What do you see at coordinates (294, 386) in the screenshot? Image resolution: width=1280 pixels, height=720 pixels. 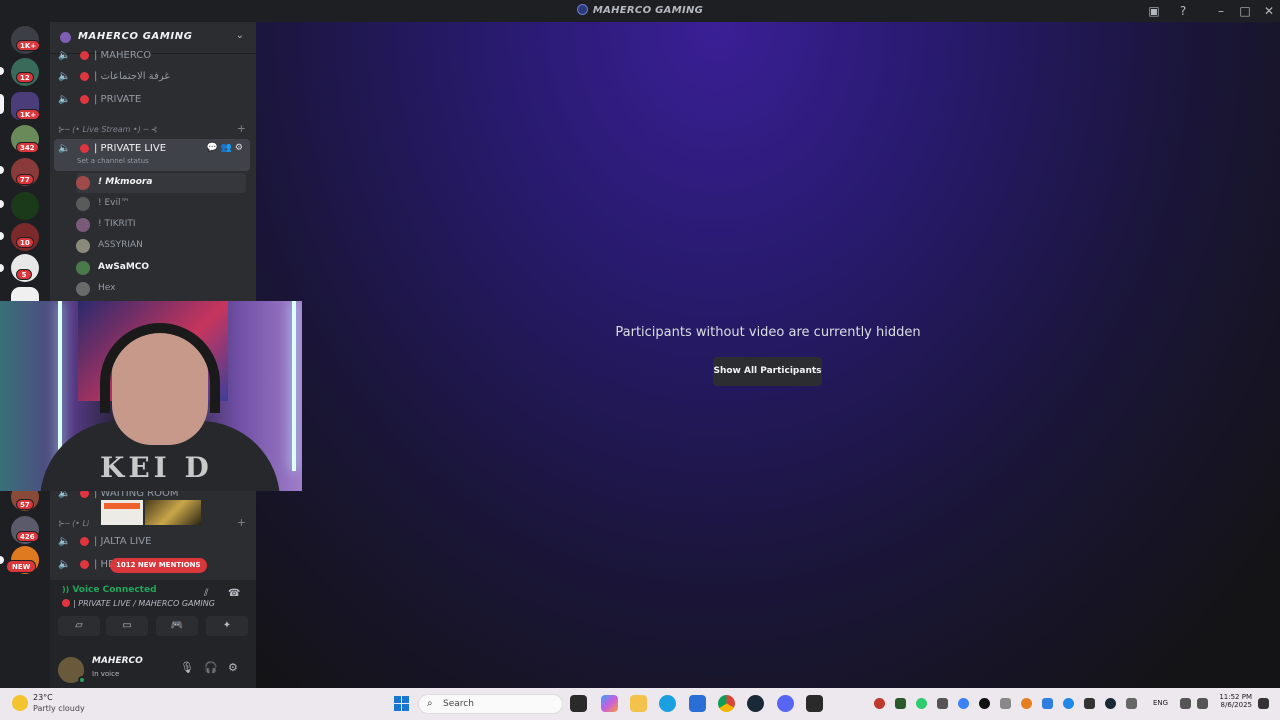 I see `light-bar` at bounding box center [294, 386].